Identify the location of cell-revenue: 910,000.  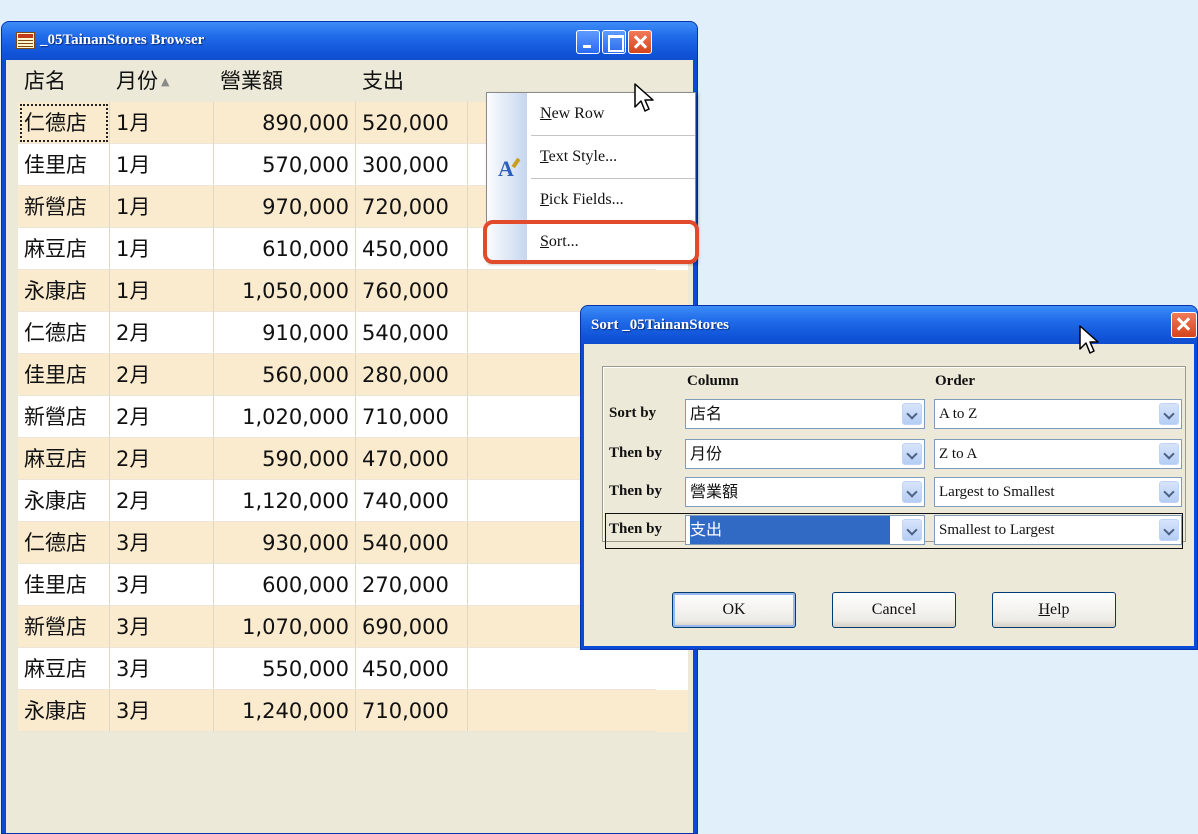
(285, 333).